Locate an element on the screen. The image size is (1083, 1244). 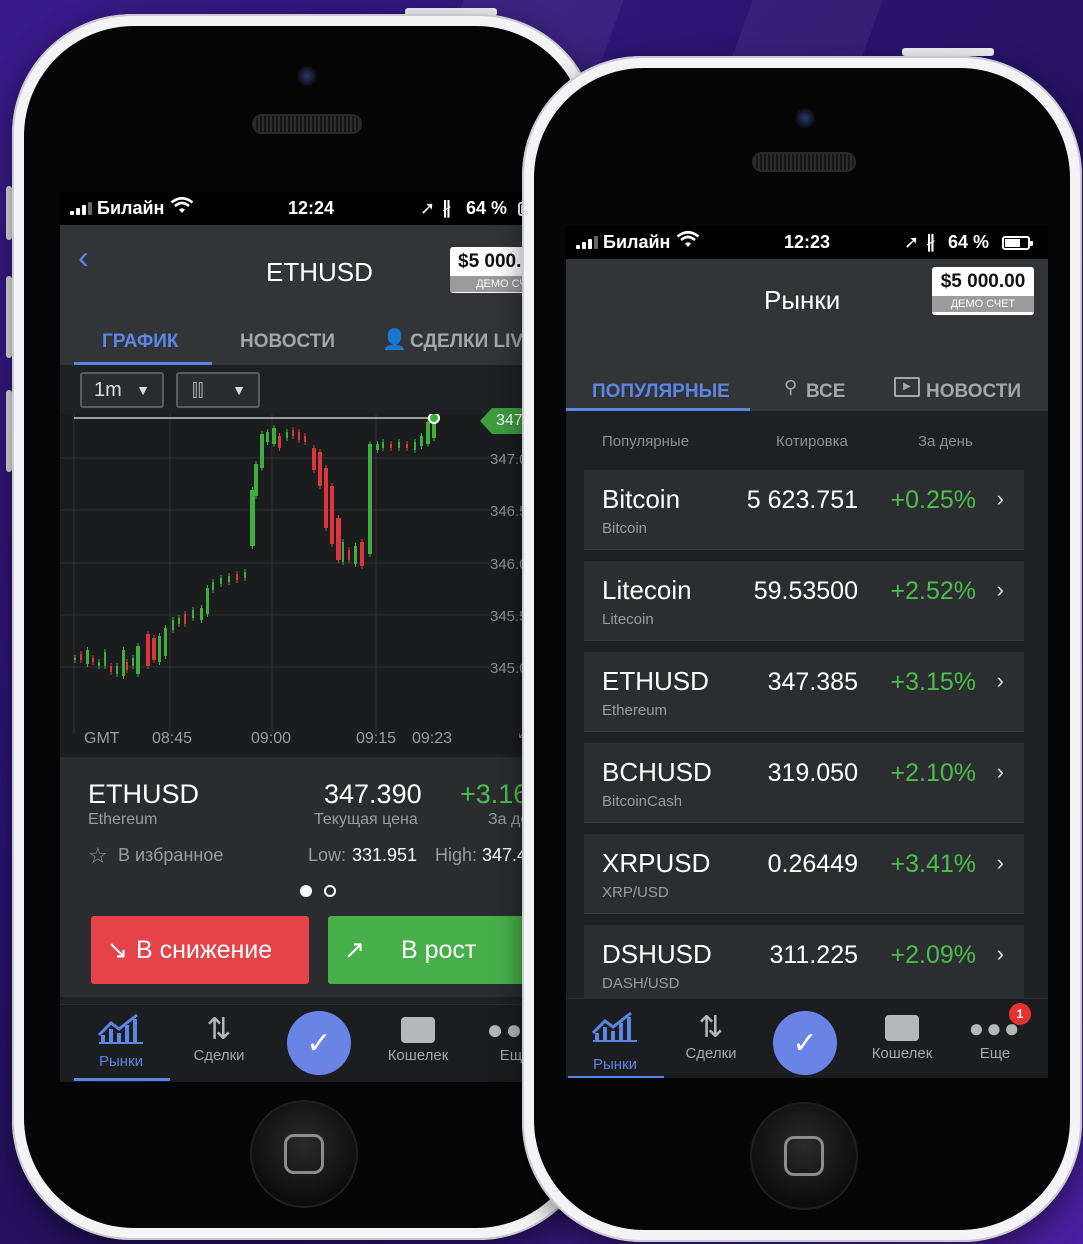
time-axis-label: 09:23 is located at coordinates (432, 738).